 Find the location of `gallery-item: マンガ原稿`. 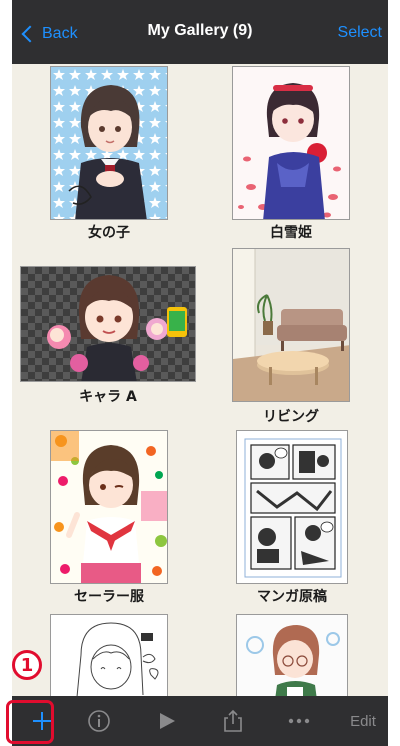

gallery-item: マンガ原稿 is located at coordinates (292, 520).